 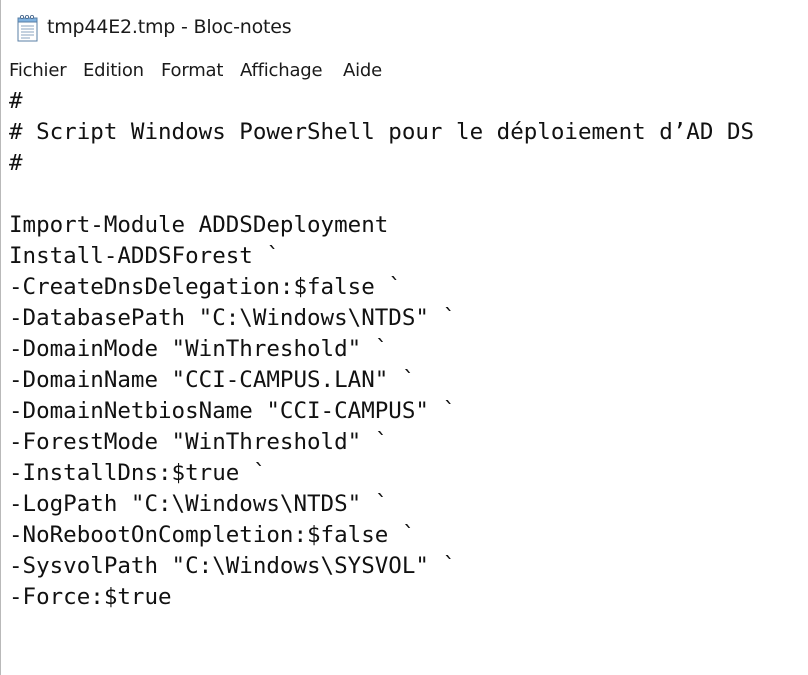 What do you see at coordinates (138, 473) in the screenshot?
I see `editor-line: -InstallDns:$true `` at bounding box center [138, 473].